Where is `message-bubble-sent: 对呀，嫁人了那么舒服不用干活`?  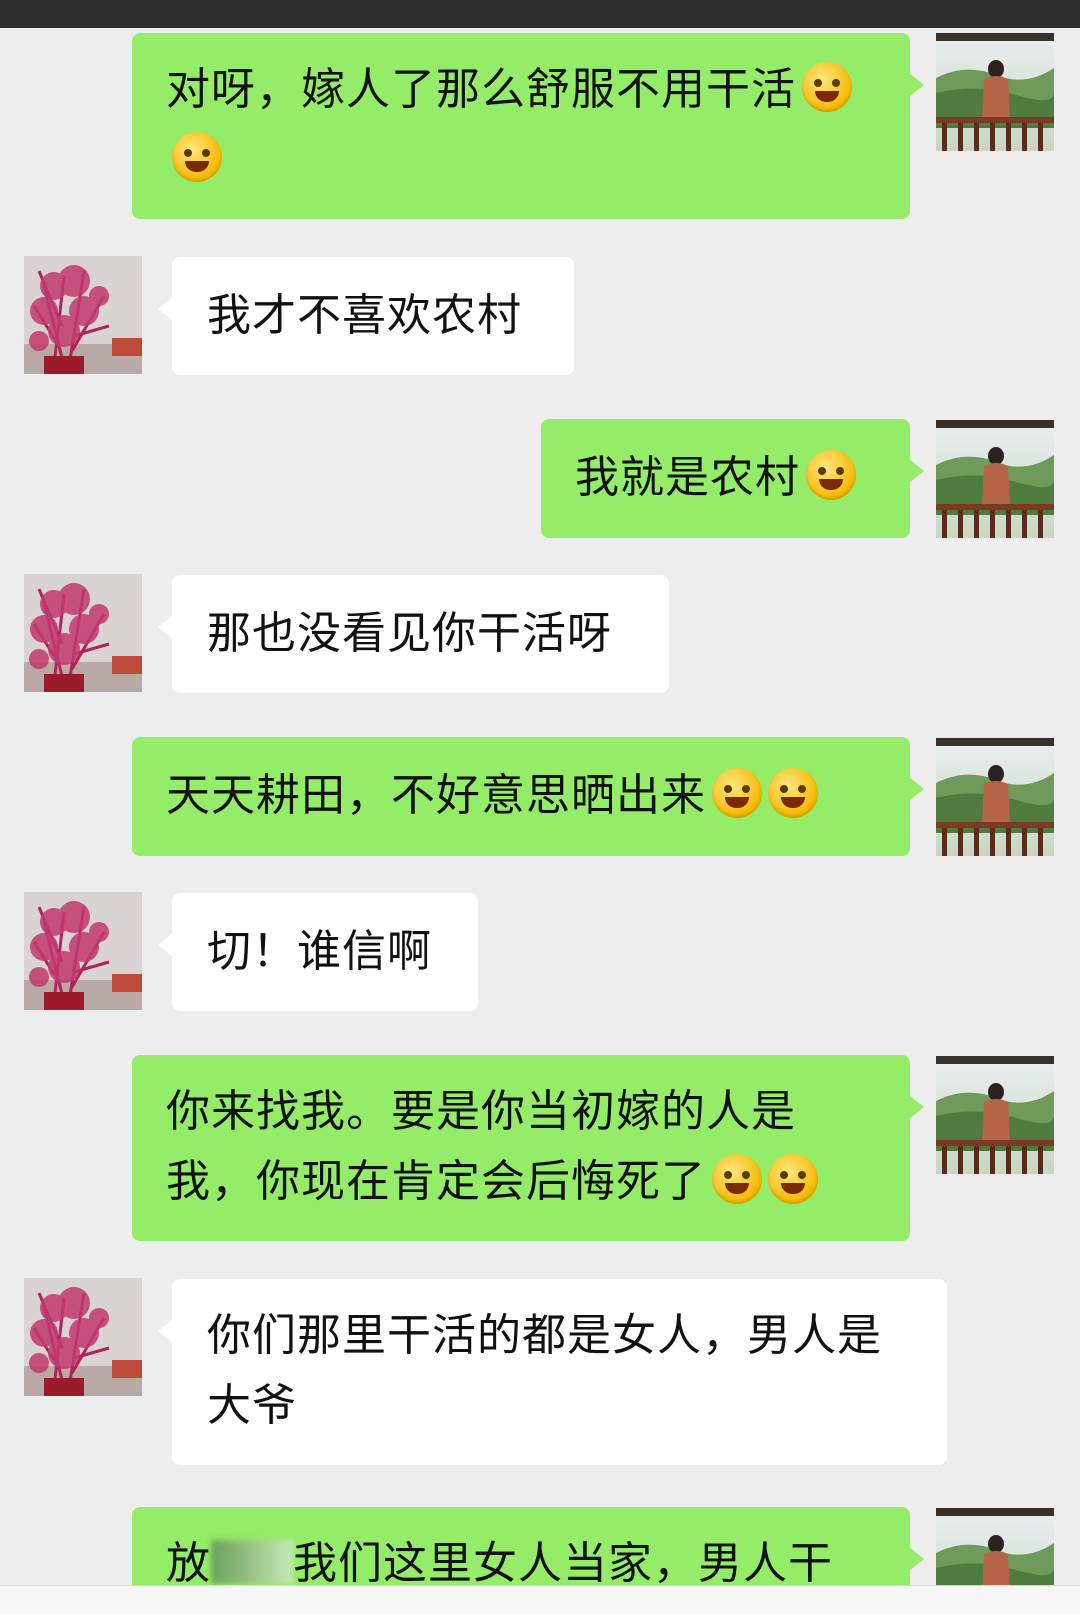
message-bubble-sent: 对呀，嫁人了那么舒服不用干活 is located at coordinates (528, 126).